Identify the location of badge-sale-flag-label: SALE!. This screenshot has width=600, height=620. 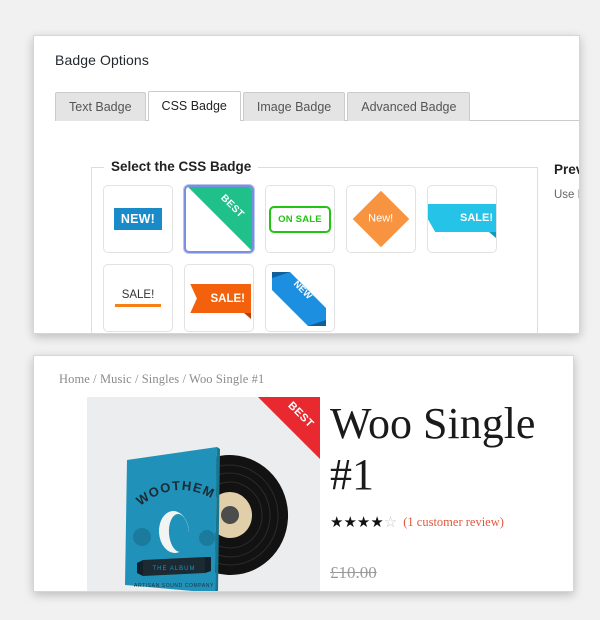
(228, 298).